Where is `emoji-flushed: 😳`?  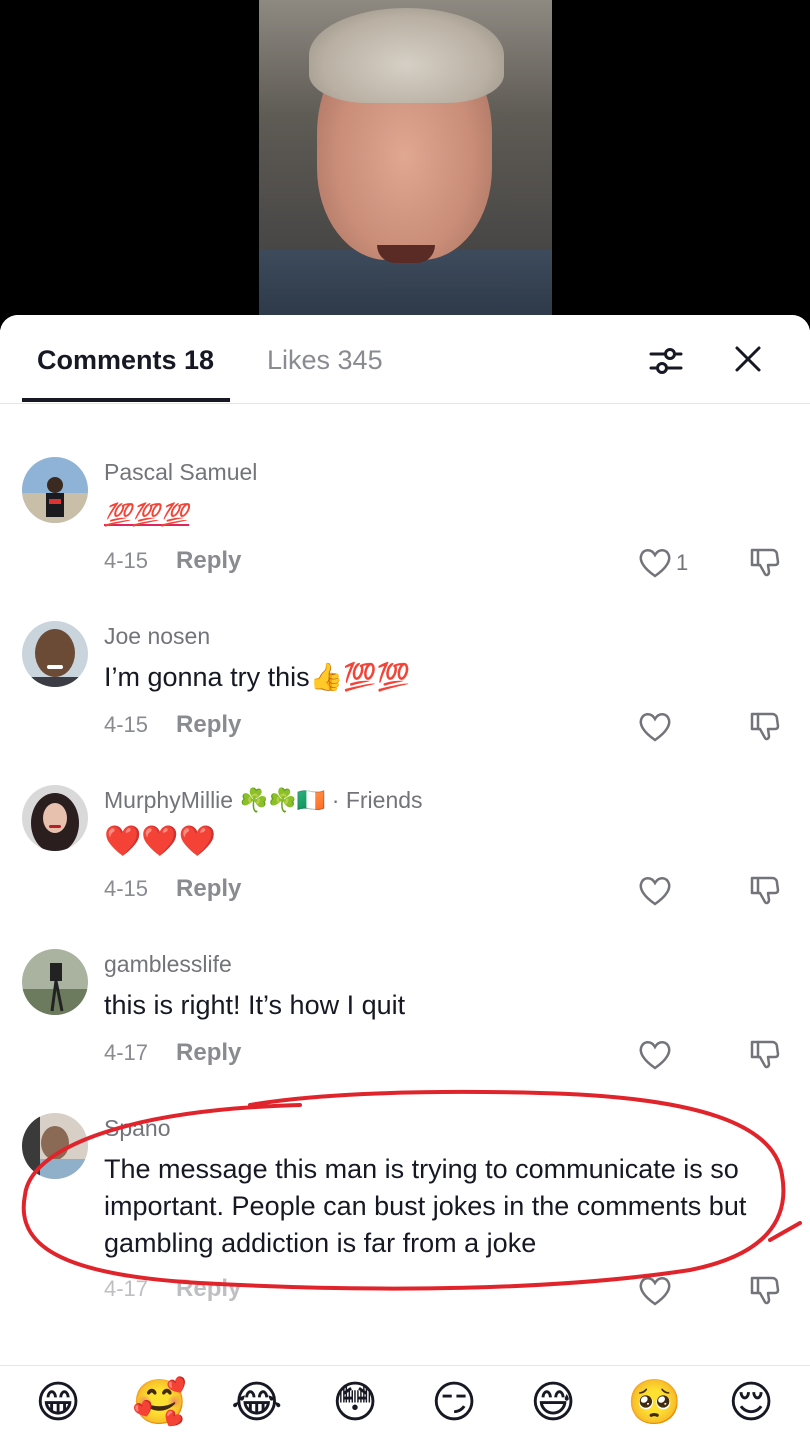 emoji-flushed: 😳 is located at coordinates (355, 1403).